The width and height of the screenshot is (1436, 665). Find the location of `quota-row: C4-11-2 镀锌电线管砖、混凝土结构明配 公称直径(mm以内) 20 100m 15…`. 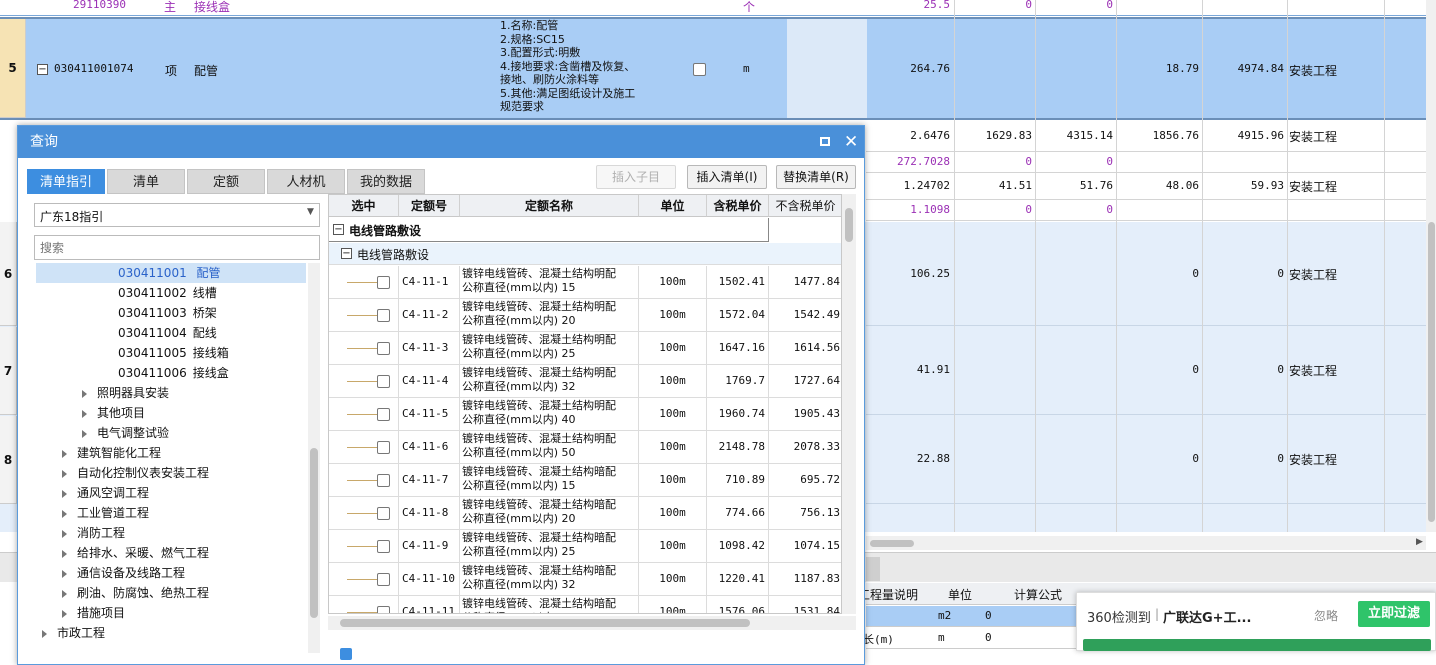

quota-row: C4-11-2 镀锌电线管砖、混凝土结构明配 公称直径(mm以内) 20 100m 15… is located at coordinates (585, 315).